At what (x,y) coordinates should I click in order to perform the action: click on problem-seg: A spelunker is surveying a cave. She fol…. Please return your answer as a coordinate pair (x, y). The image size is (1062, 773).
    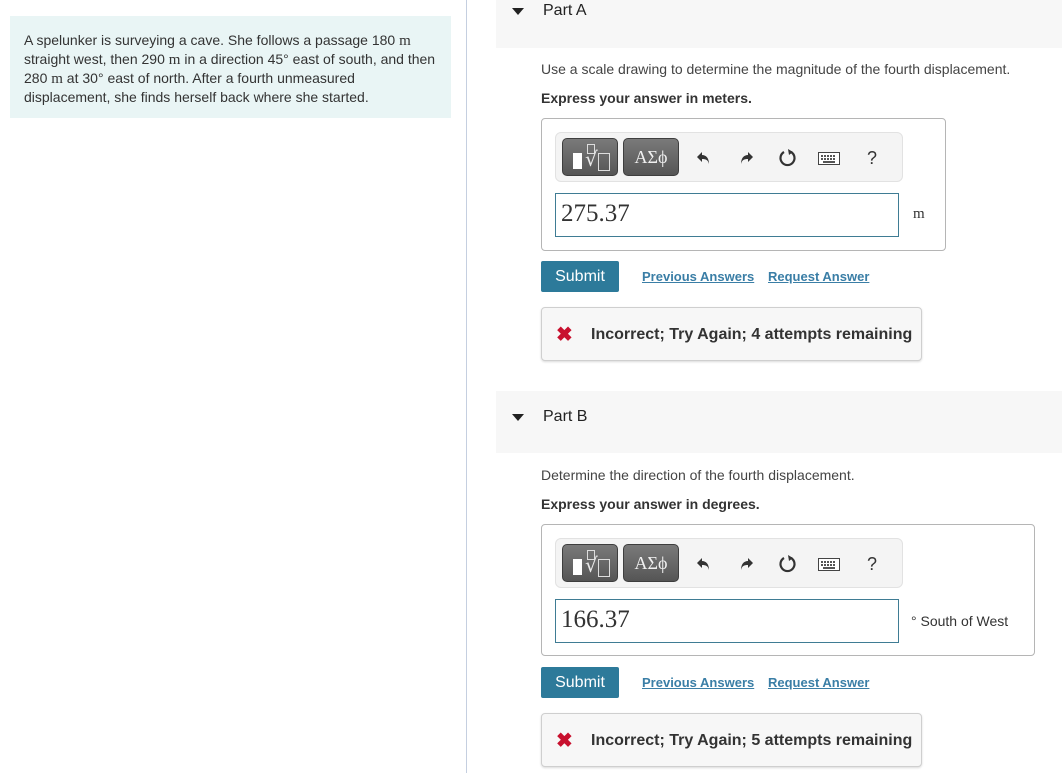
    Looking at the image, I should click on (212, 40).